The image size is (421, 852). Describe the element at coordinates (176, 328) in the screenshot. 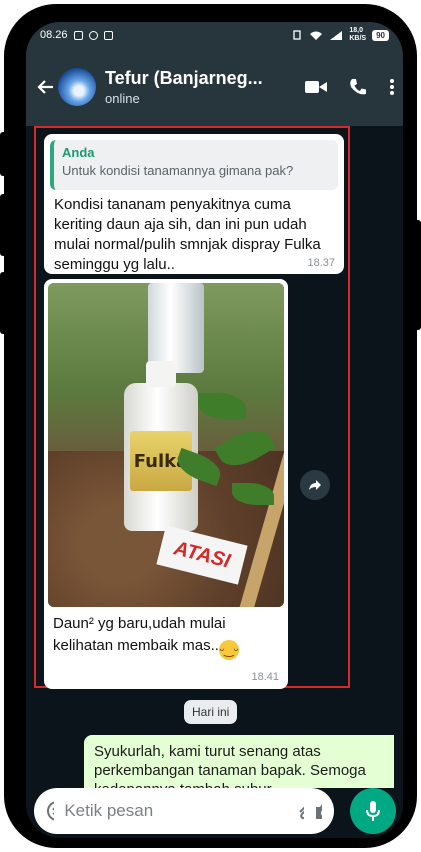

I see `photo-sprayer-tank` at that location.